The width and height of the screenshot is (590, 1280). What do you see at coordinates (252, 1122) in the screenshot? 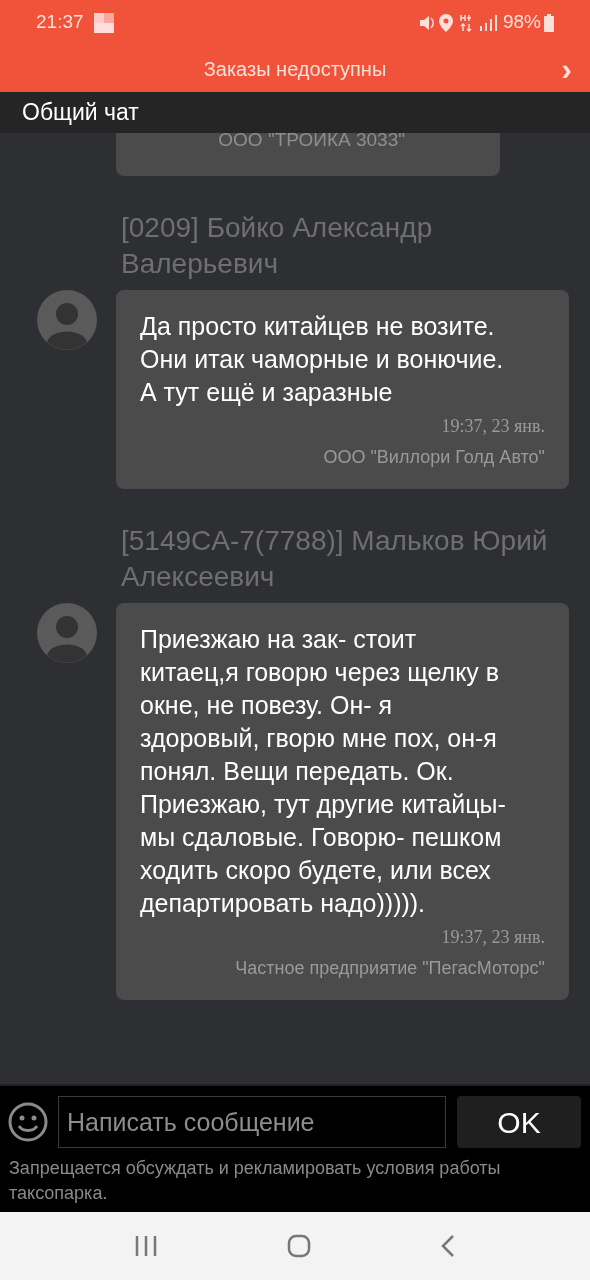
I see `message-input: Написать сообщение` at bounding box center [252, 1122].